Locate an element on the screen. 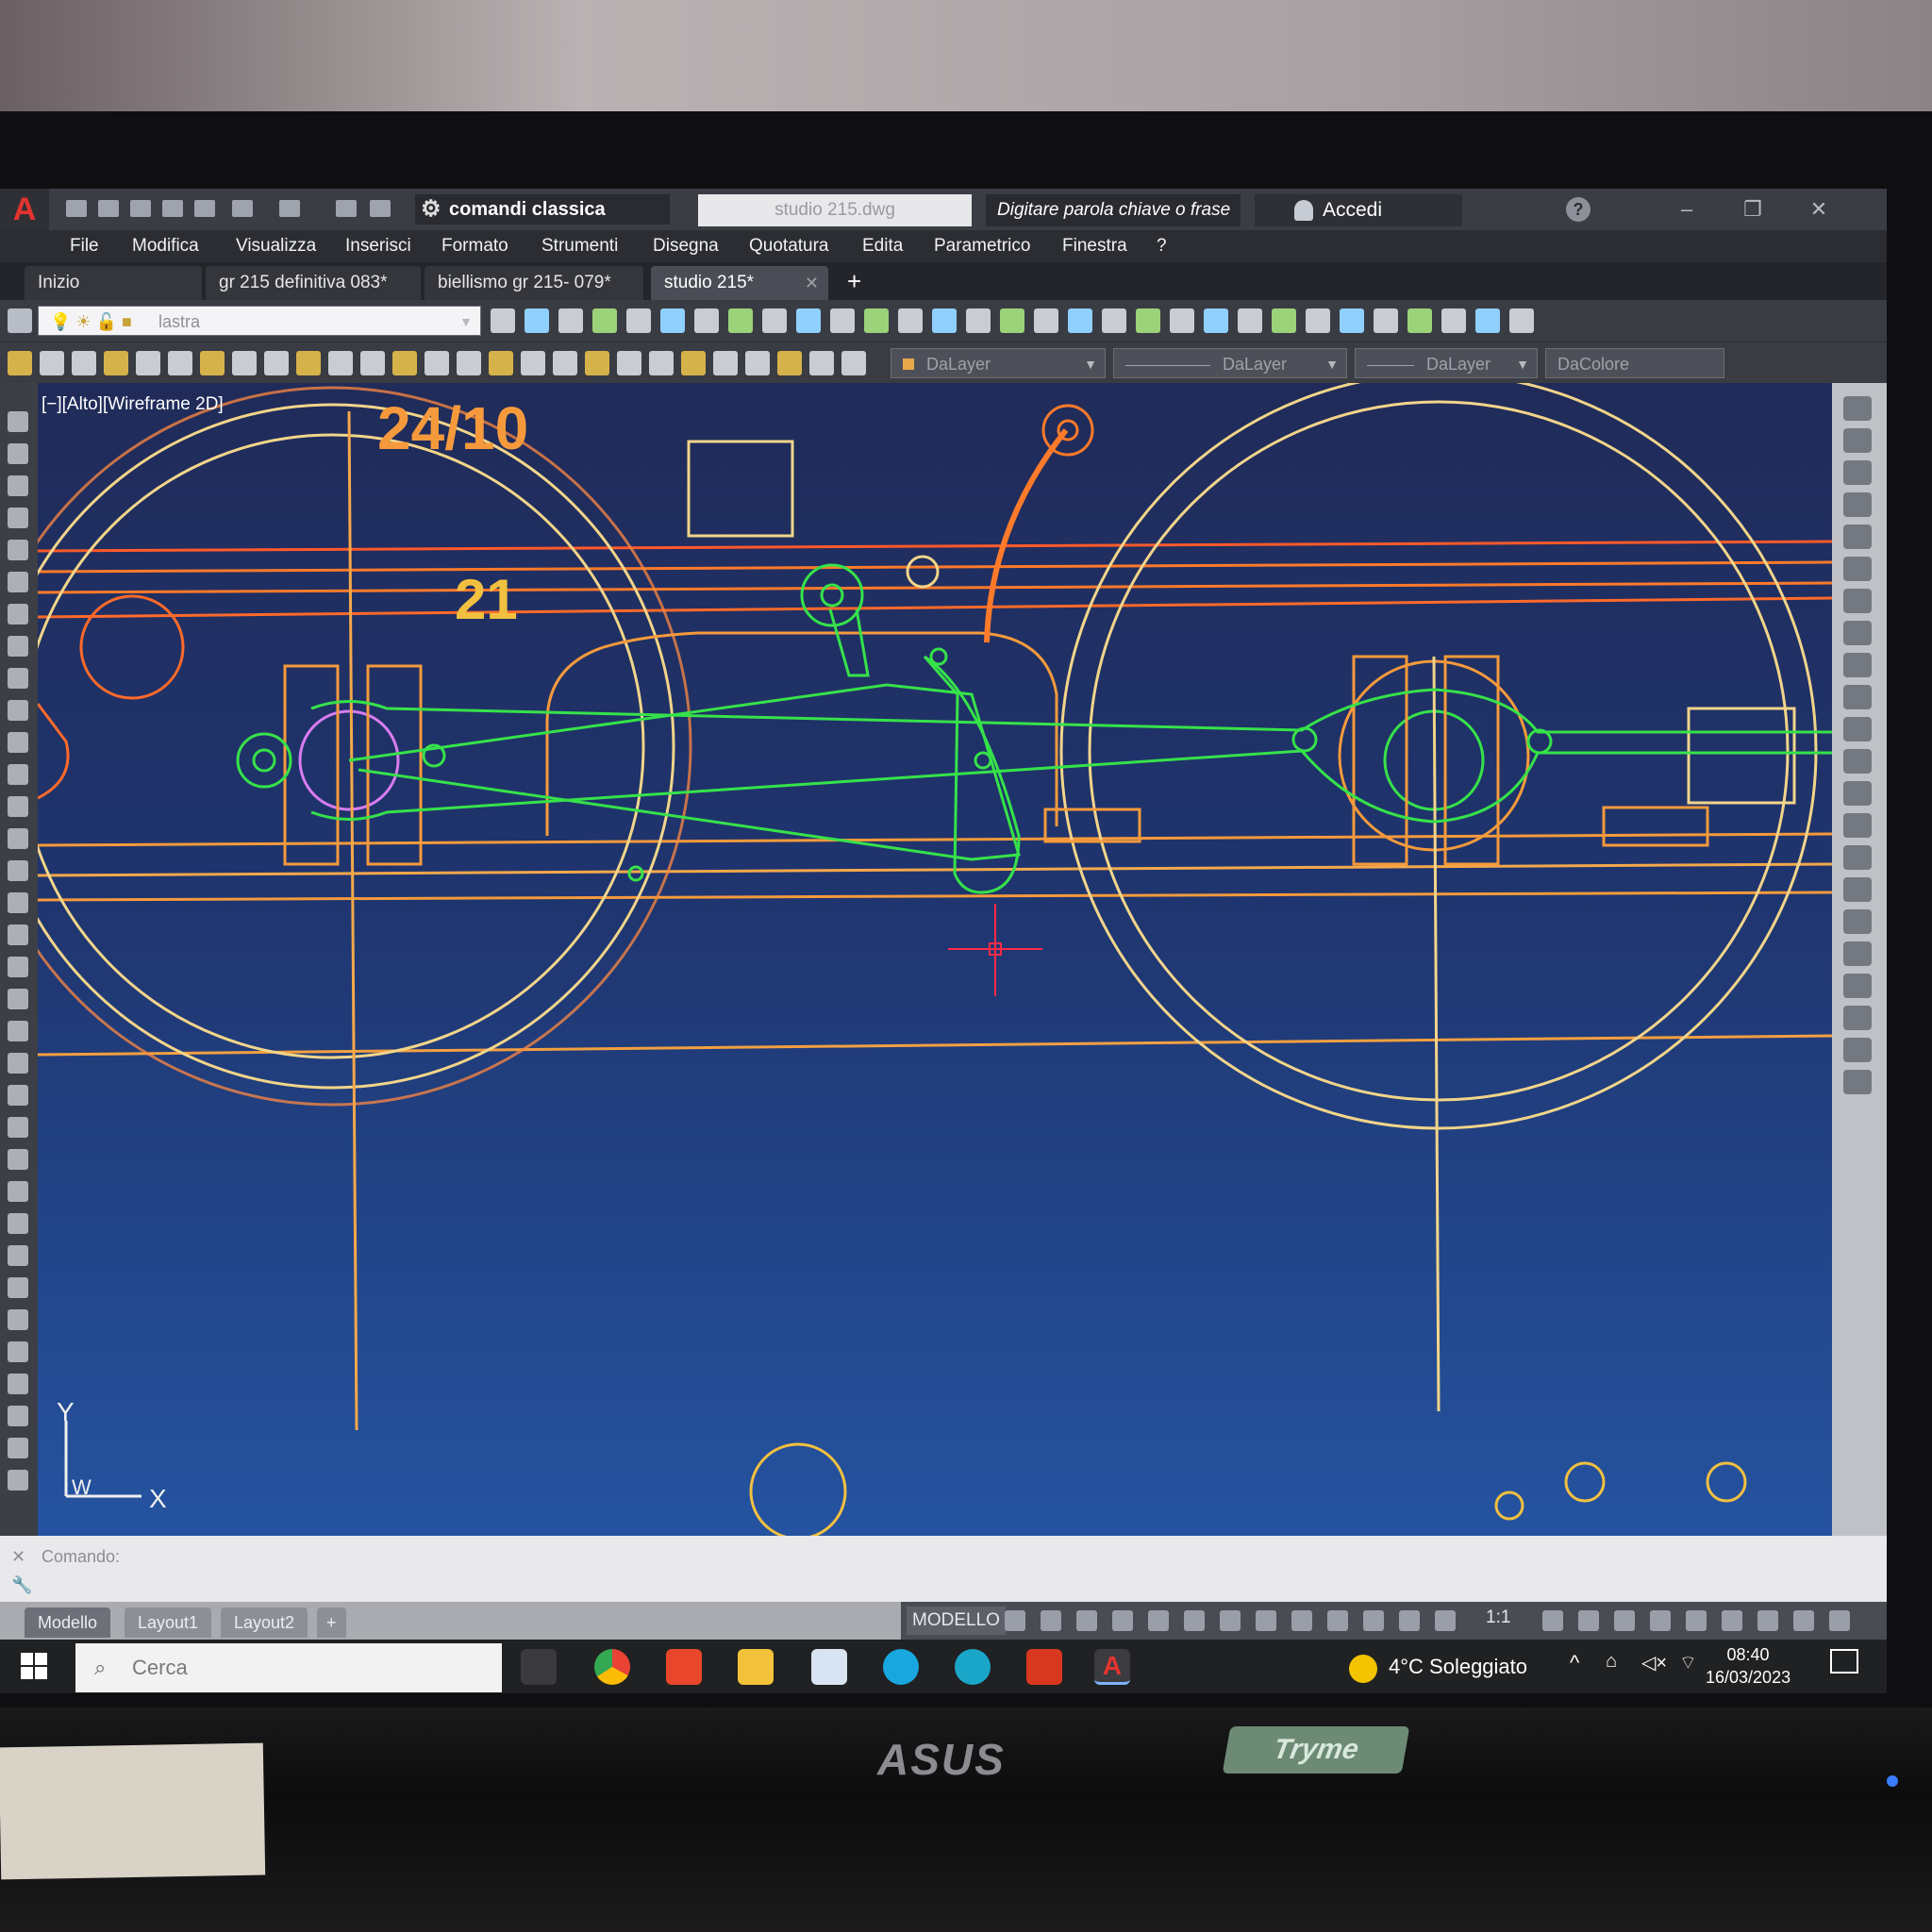 This screenshot has width=1932, height=1932. chrome-icon is located at coordinates (612, 1667).